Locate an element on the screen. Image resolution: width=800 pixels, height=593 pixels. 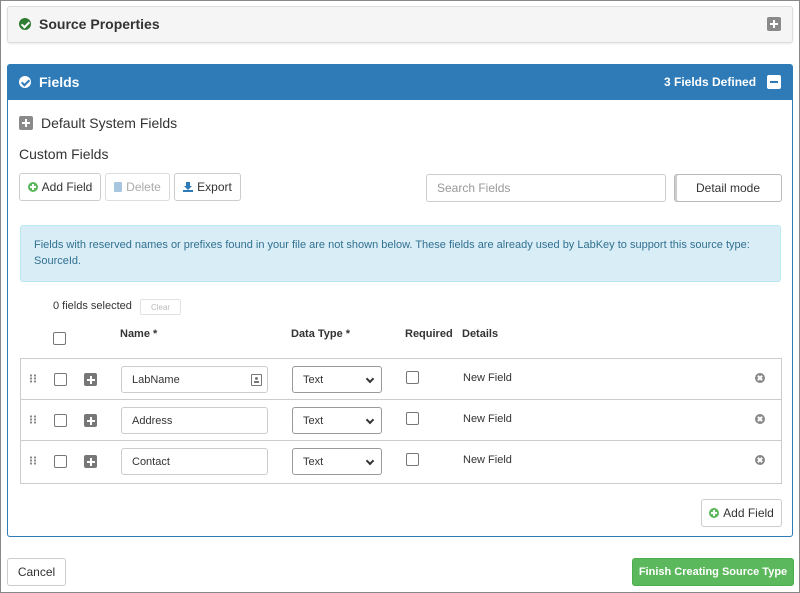
select-all-checkbox is located at coordinates (59, 338).